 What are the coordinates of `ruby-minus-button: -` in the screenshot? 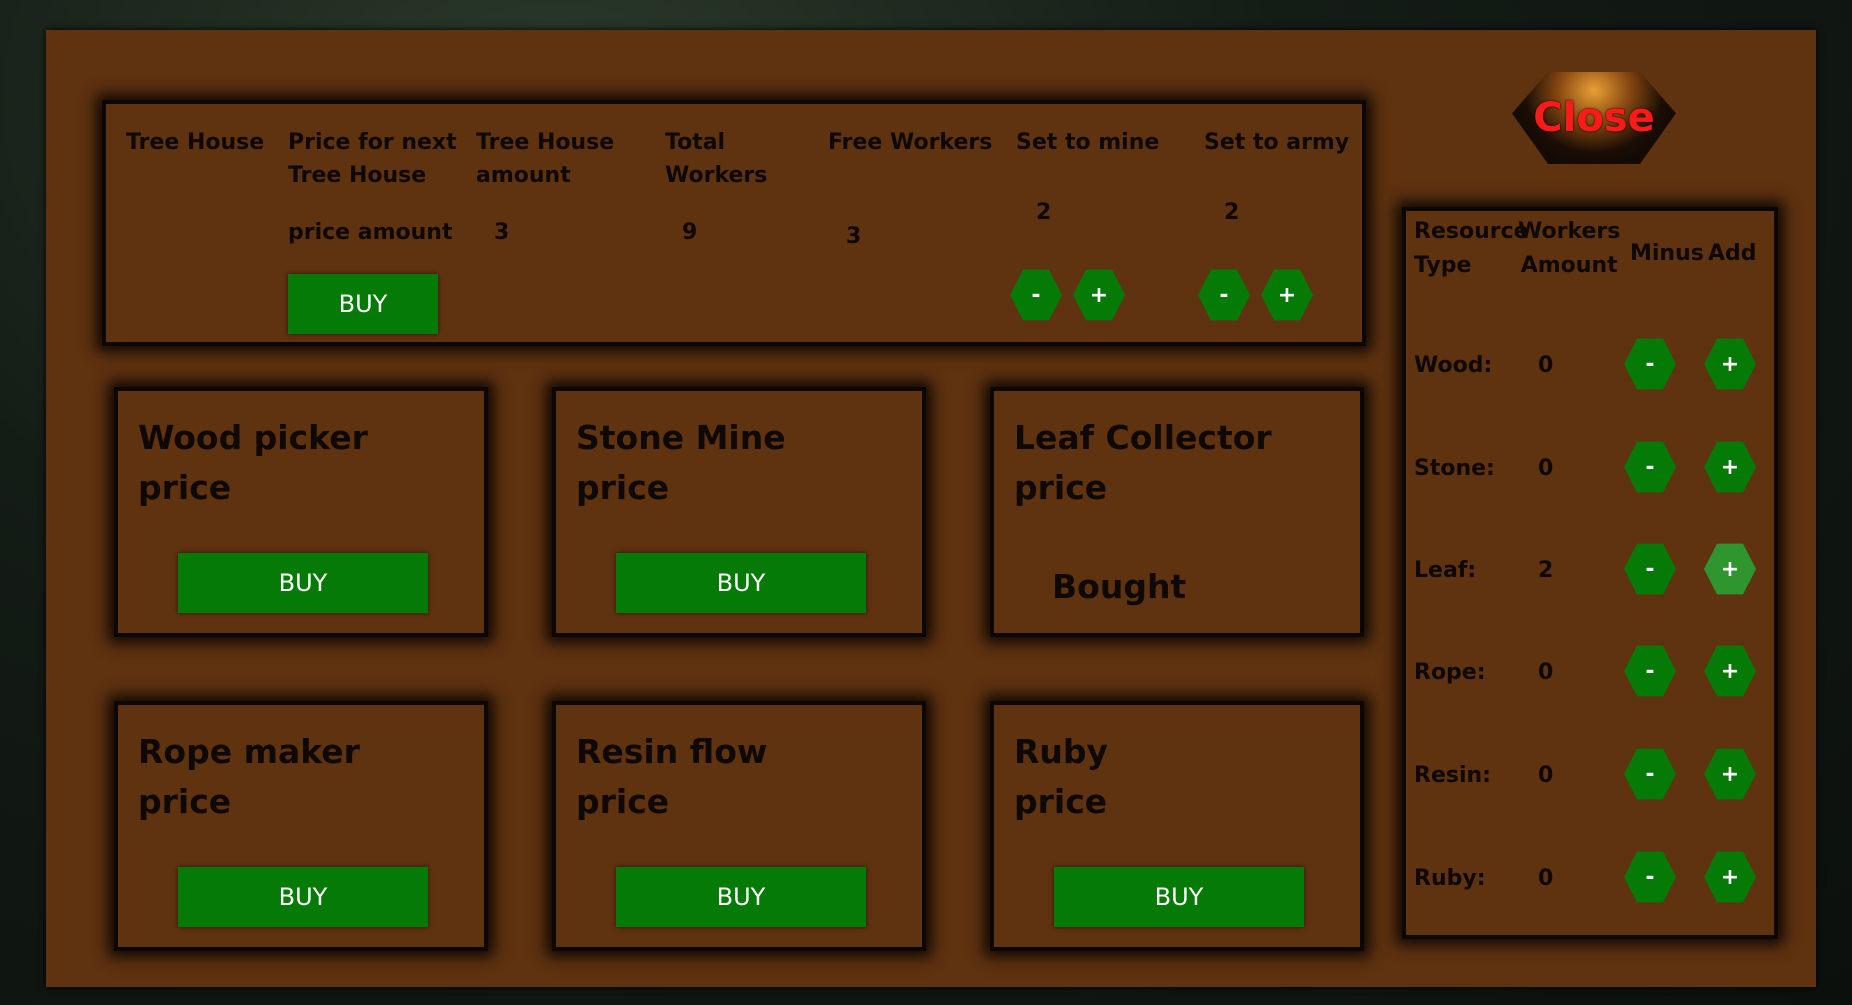 It's located at (1650, 877).